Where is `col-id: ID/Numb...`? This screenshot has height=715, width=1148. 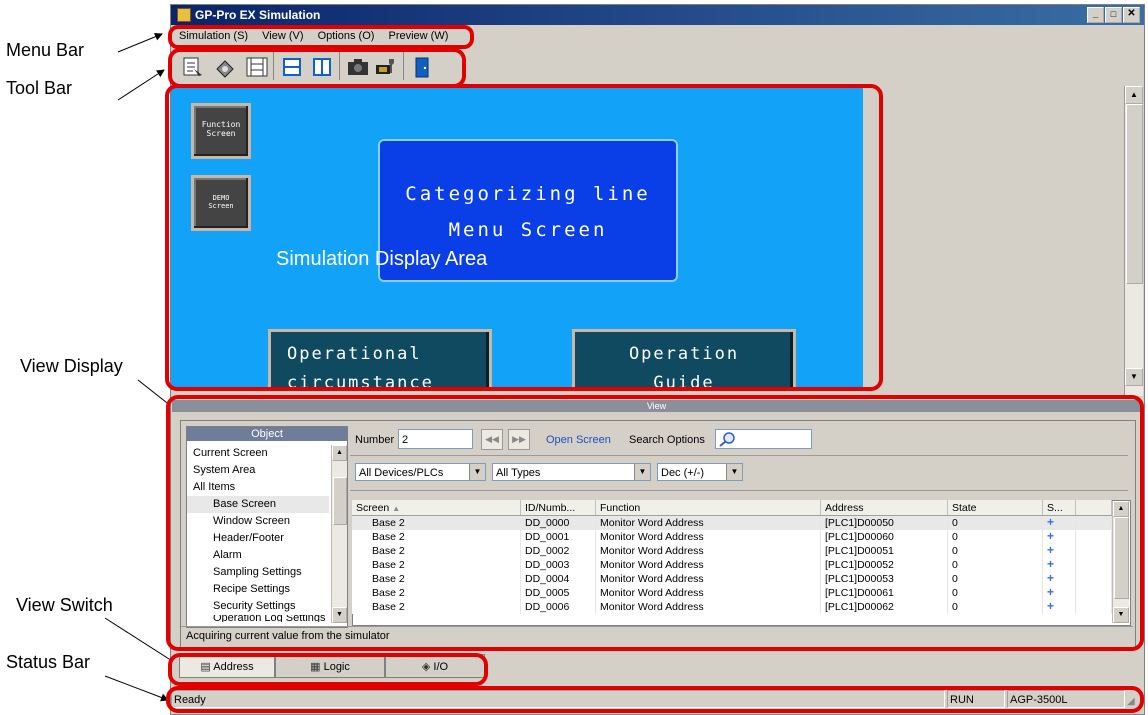
col-id: ID/Numb... is located at coordinates (558, 508).